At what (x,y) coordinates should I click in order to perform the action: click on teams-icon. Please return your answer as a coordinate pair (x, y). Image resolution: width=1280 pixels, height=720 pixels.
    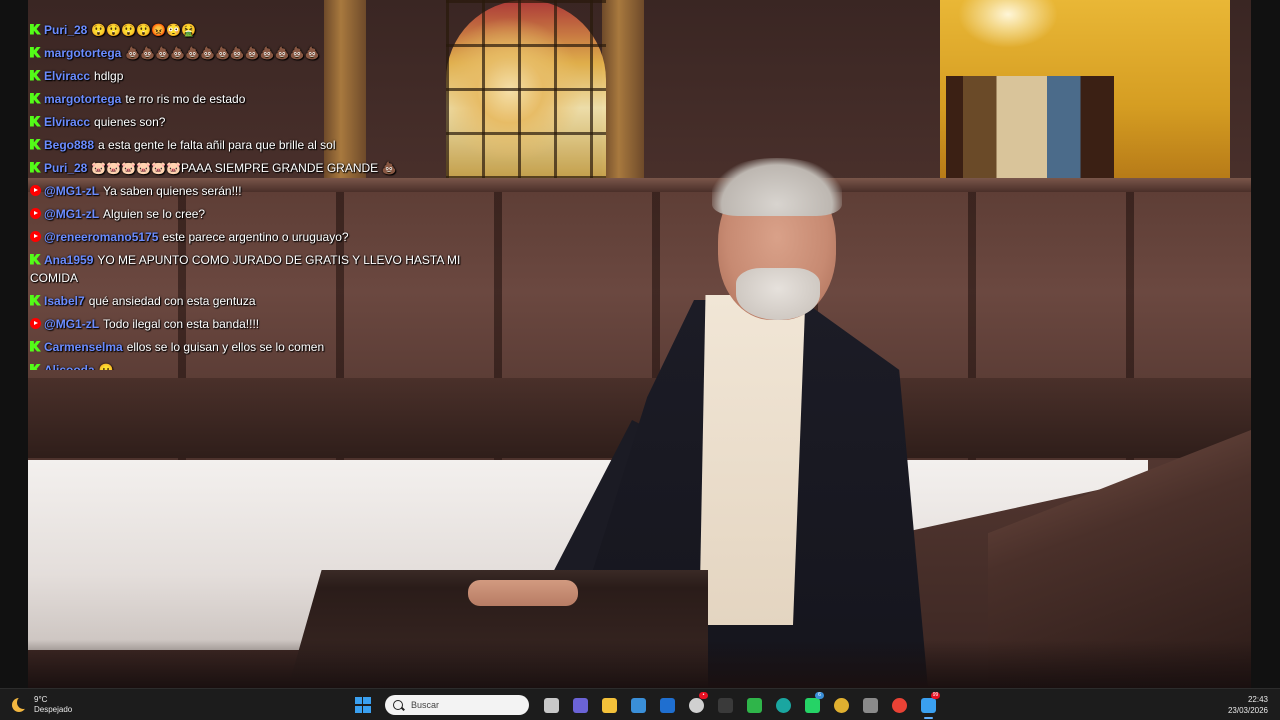
    Looking at the image, I should click on (580, 705).